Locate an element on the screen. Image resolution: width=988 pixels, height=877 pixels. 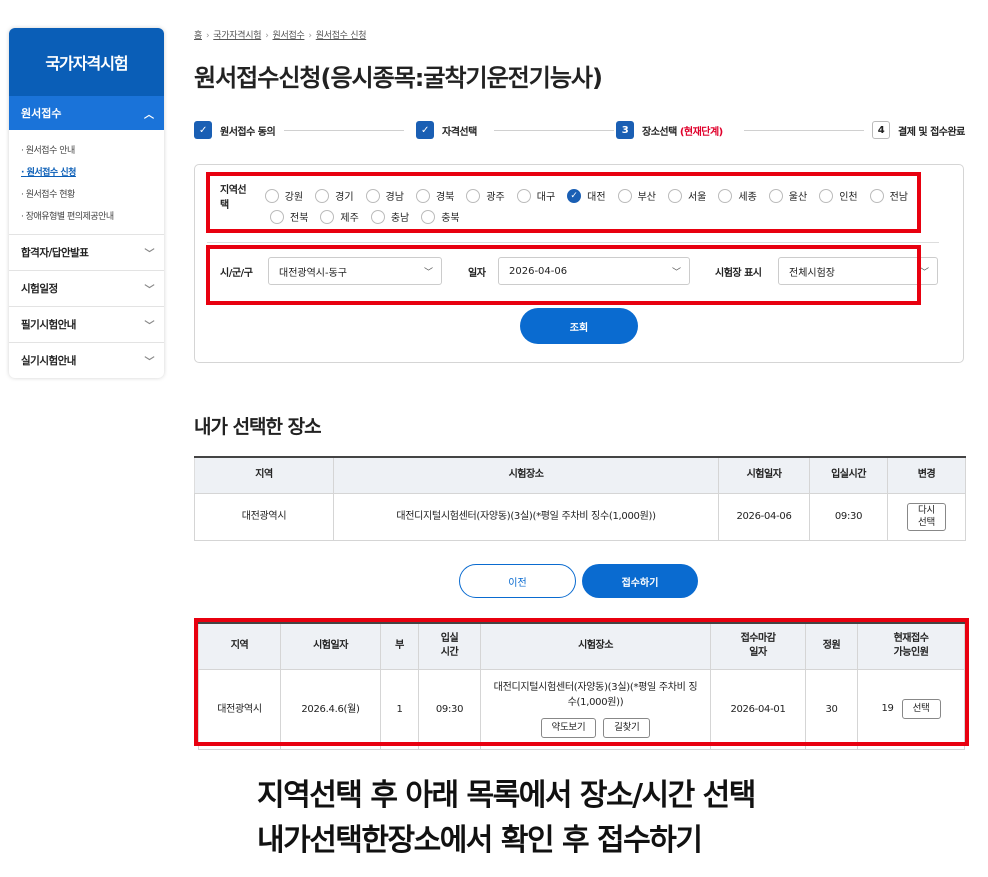
search-button: 조회 is located at coordinates (579, 326).